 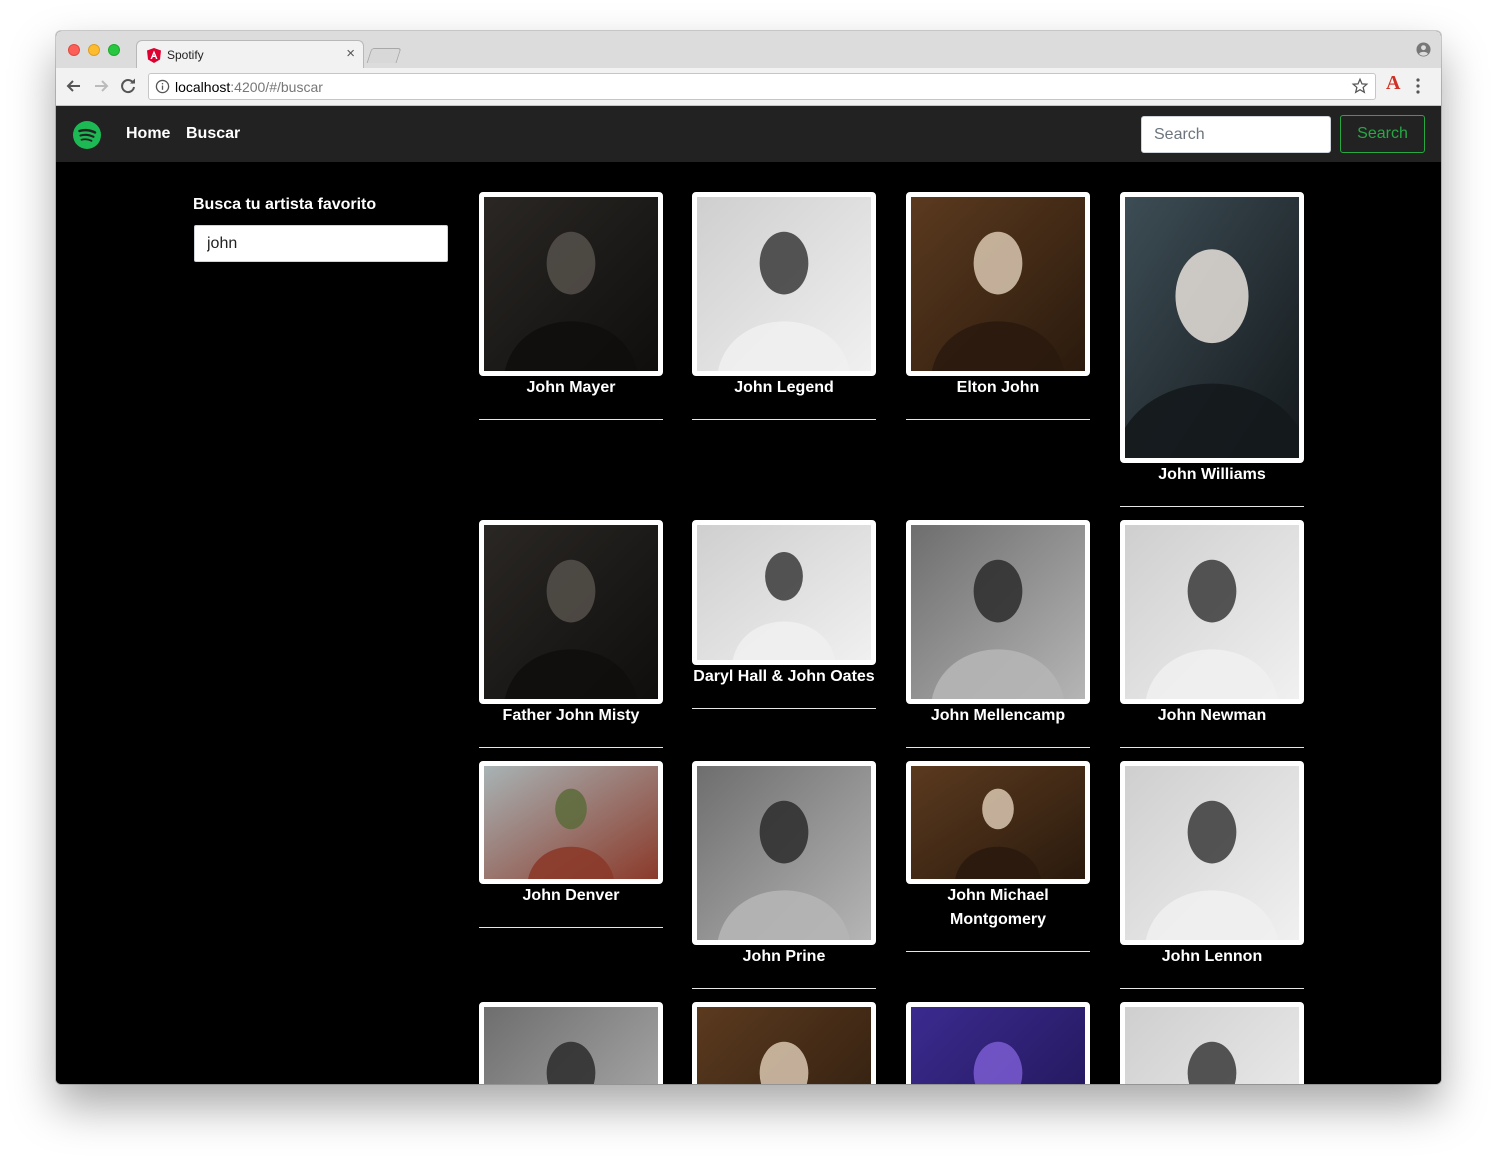 What do you see at coordinates (74, 50) in the screenshot?
I see `close-window-button` at bounding box center [74, 50].